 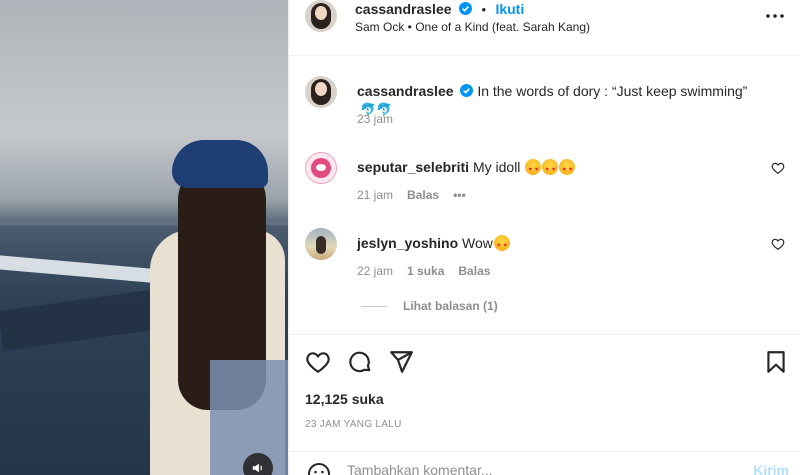 What do you see at coordinates (405, 91) in the screenshot?
I see `caption-username: cassandraslee` at bounding box center [405, 91].